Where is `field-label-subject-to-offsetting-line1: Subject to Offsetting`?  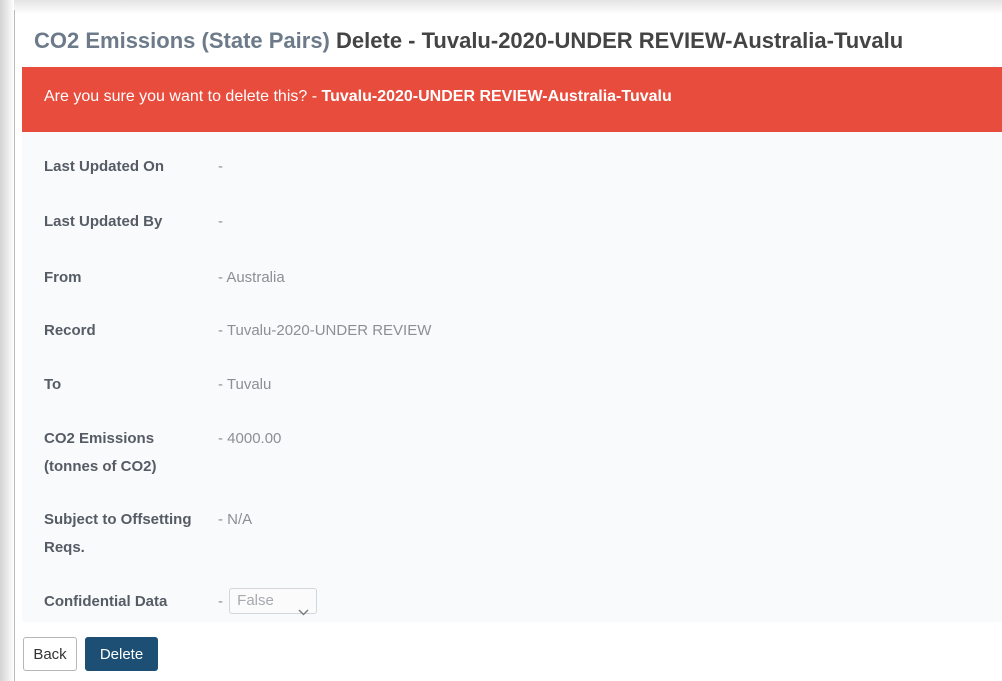 field-label-subject-to-offsetting-line1: Subject to Offsetting is located at coordinates (118, 519).